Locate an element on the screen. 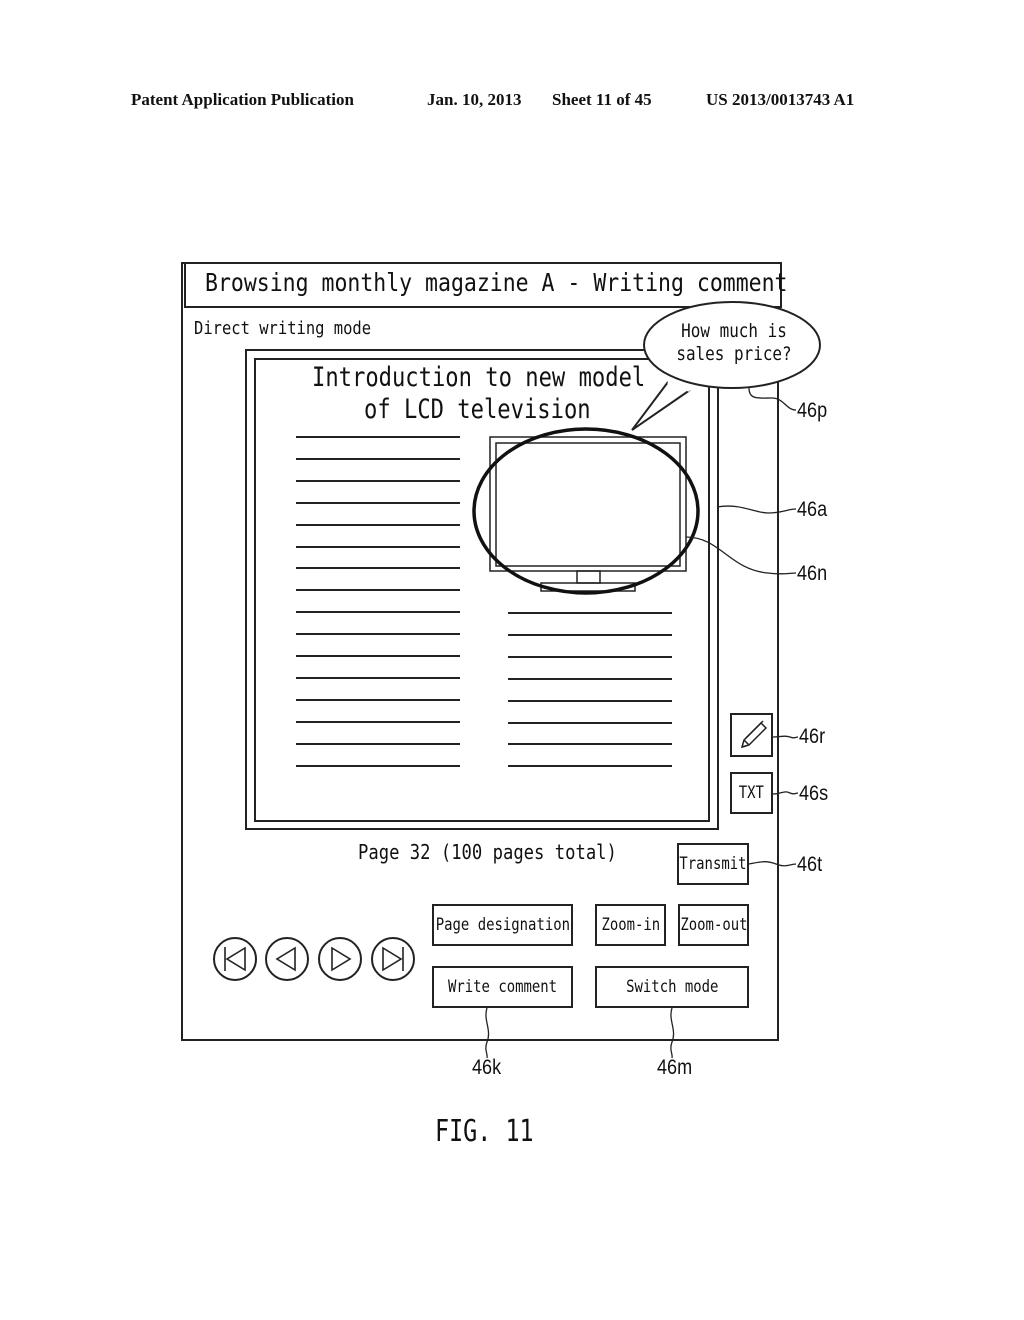 The image size is (1024, 1320). pencil-icon is located at coordinates (753, 734).